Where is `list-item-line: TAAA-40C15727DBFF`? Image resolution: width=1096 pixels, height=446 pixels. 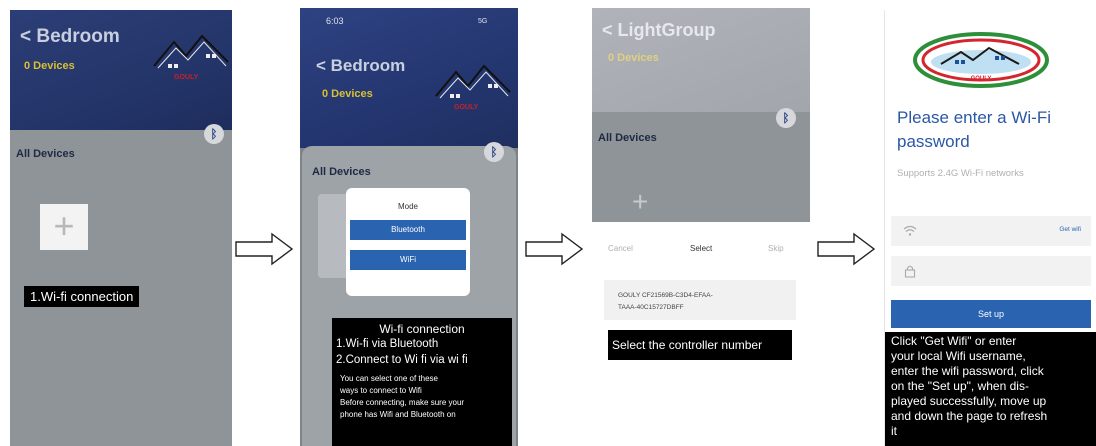
list-item-line: TAAA-40C15727DBFF is located at coordinates (651, 307).